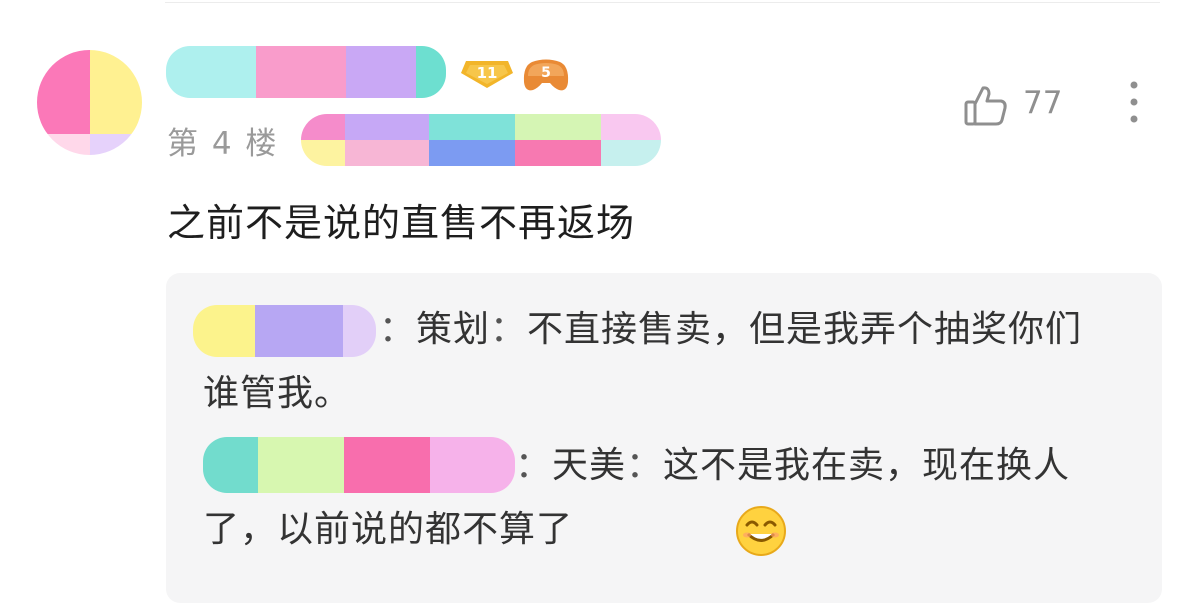 The image size is (1200, 603). I want to click on thumbs-up-icon, so click(985, 106).